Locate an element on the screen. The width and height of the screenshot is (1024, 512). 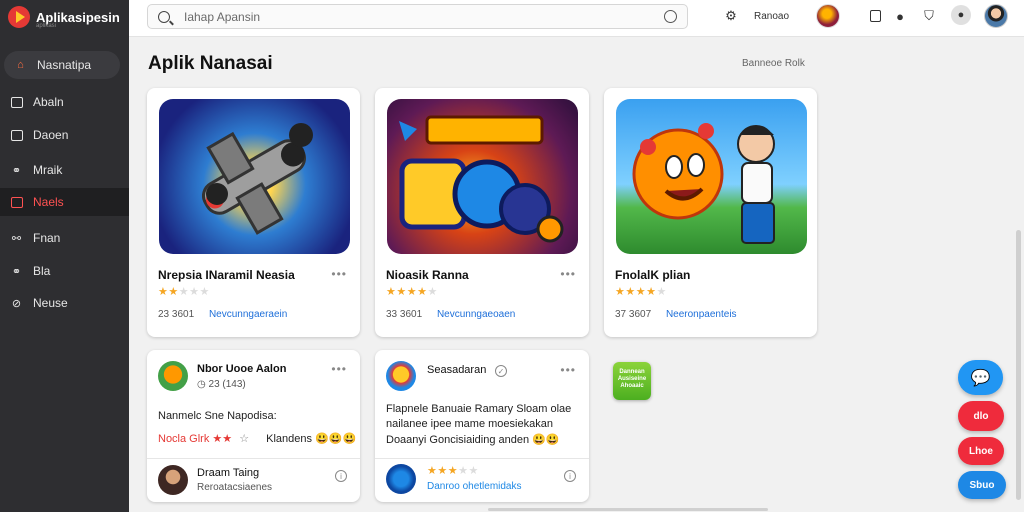
promo-badge: Dannean Ausiseine Ahoaaic is located at coordinates (632, 381).